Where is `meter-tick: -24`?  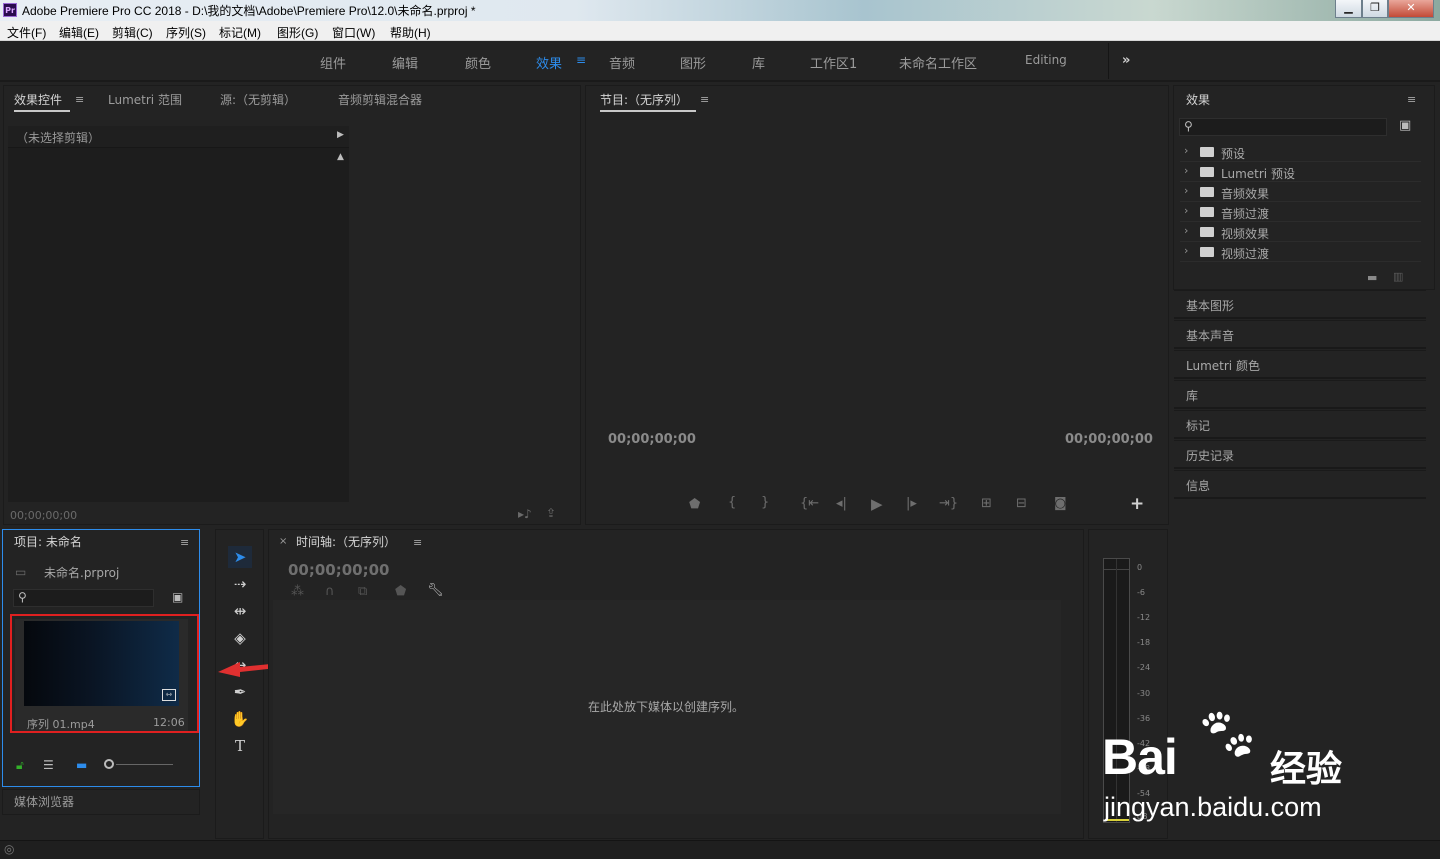
meter-tick: -24 is located at coordinates (1144, 667).